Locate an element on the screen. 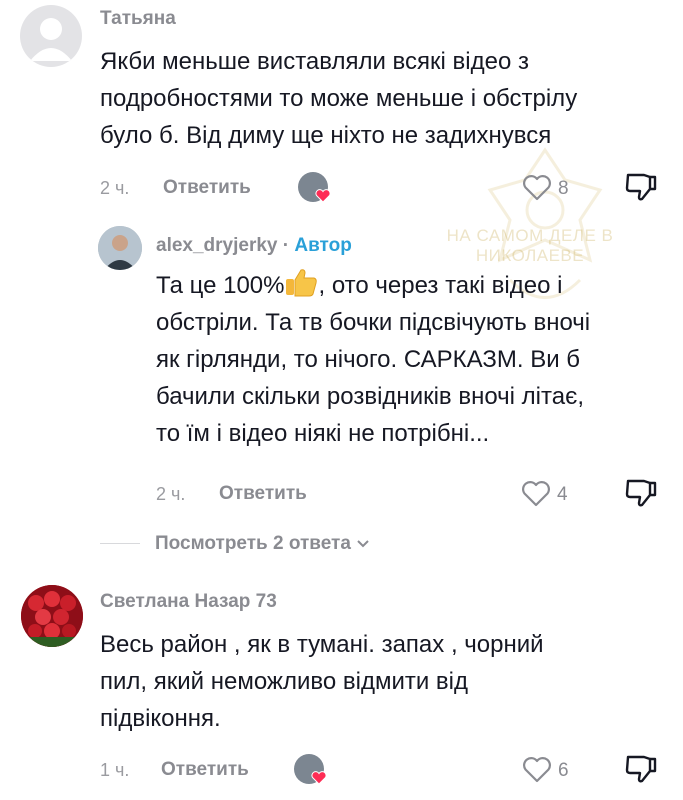 This screenshot has height=800, width=683. thumbs-up-emoji-icon is located at coordinates (302, 283).